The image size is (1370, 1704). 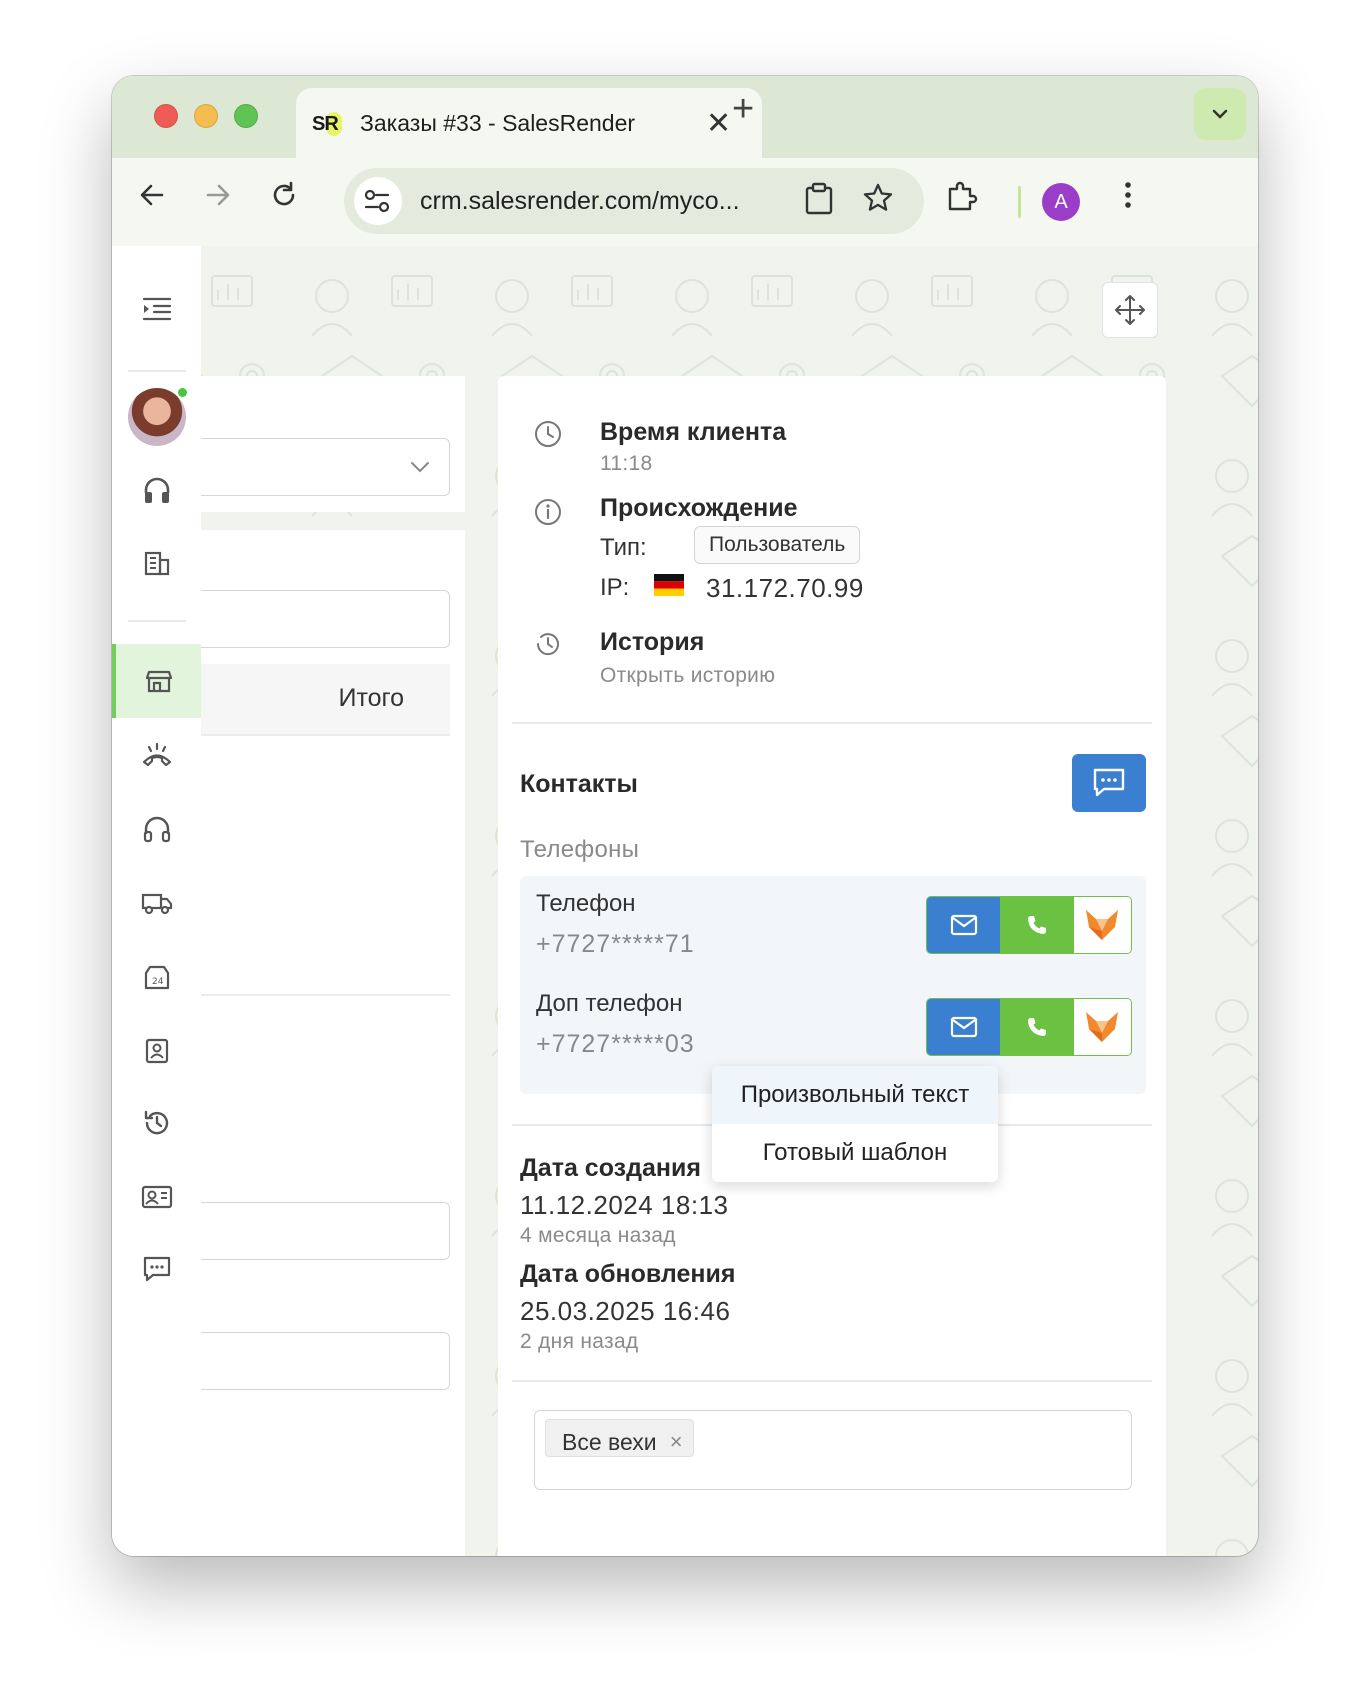 I want to click on phones-label: Телефоны, so click(x=580, y=849).